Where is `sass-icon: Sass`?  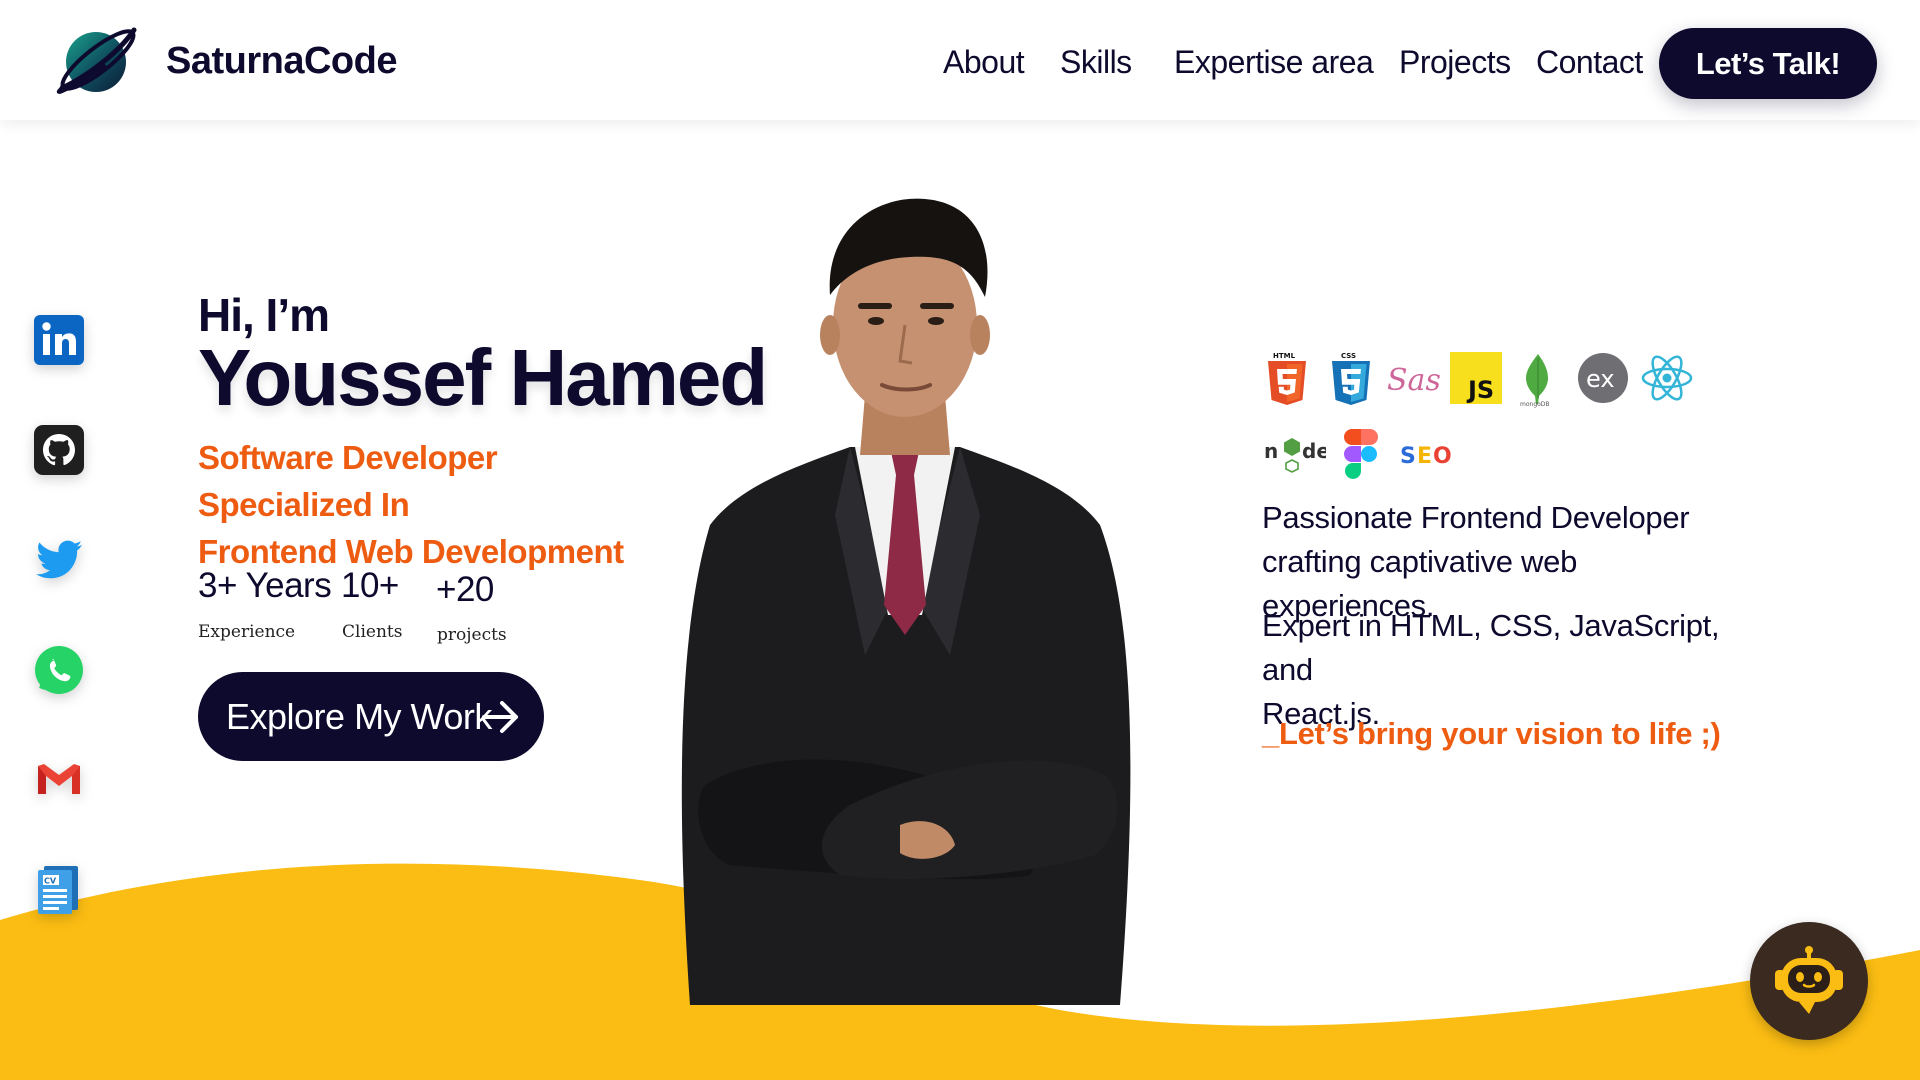 sass-icon: Sass is located at coordinates (1413, 378).